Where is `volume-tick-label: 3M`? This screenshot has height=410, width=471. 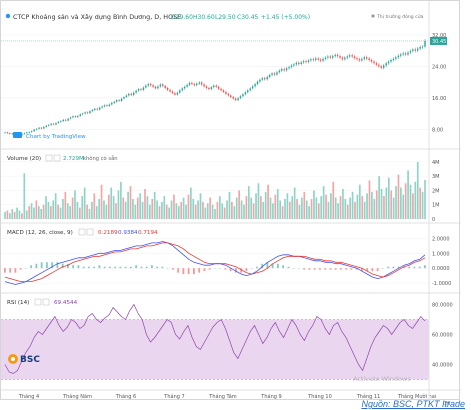 volume-tick-label: 3M is located at coordinates (436, 177).